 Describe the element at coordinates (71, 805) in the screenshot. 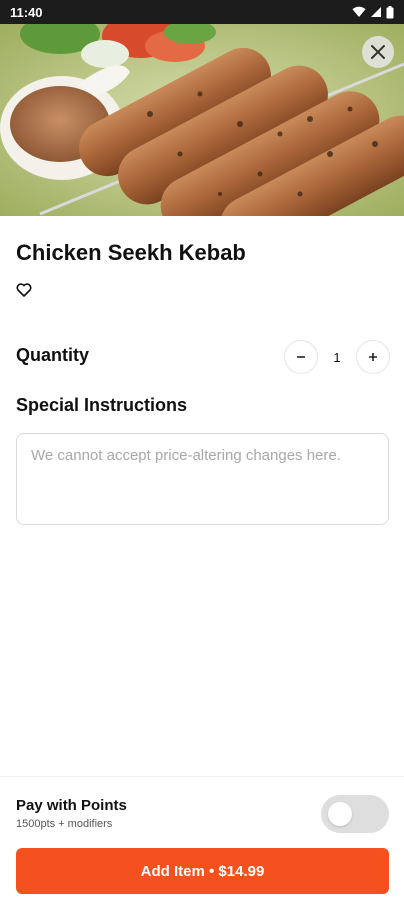

I see `pay-with-points-label: Pay with Points` at that location.